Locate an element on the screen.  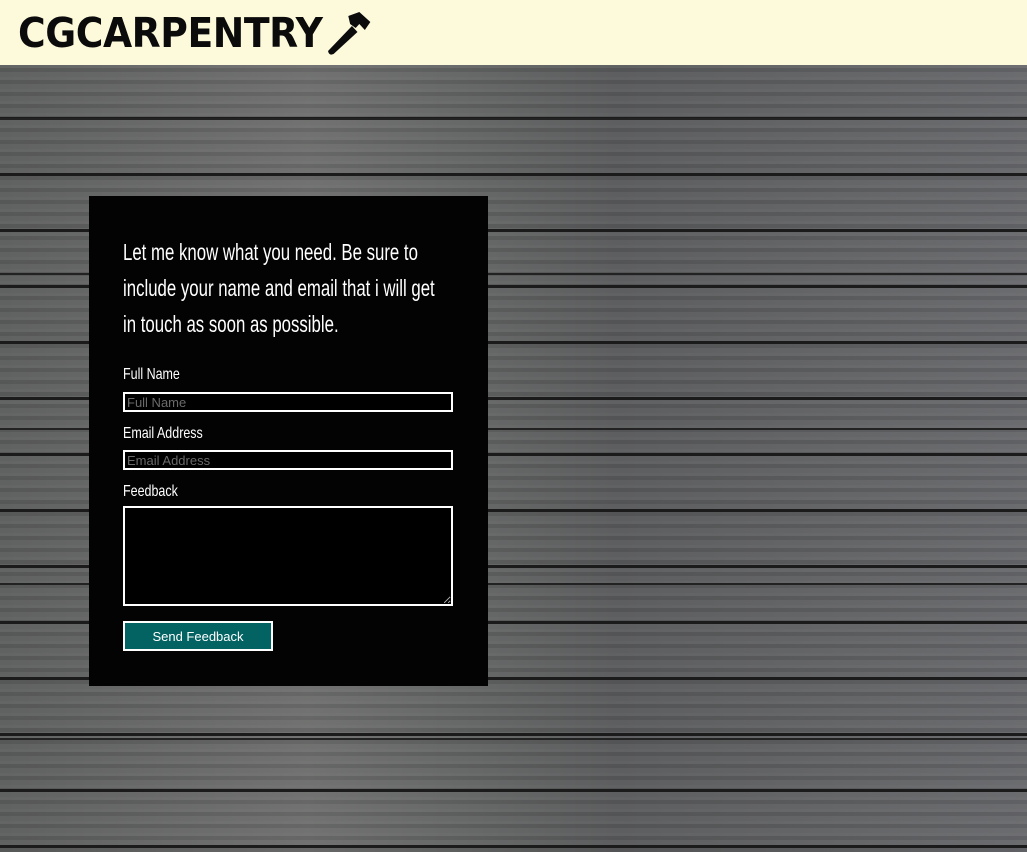
site-header: CGCARPENTRY is located at coordinates (513, 32).